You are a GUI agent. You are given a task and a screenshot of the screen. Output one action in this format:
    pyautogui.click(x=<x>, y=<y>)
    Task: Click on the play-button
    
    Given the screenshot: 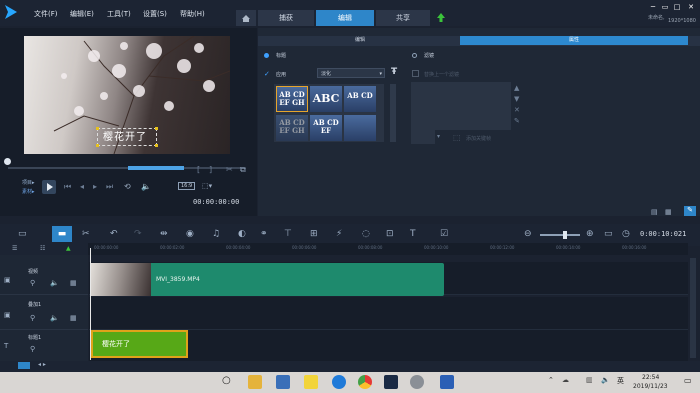 What is the action you would take?
    pyautogui.click(x=49, y=187)
    